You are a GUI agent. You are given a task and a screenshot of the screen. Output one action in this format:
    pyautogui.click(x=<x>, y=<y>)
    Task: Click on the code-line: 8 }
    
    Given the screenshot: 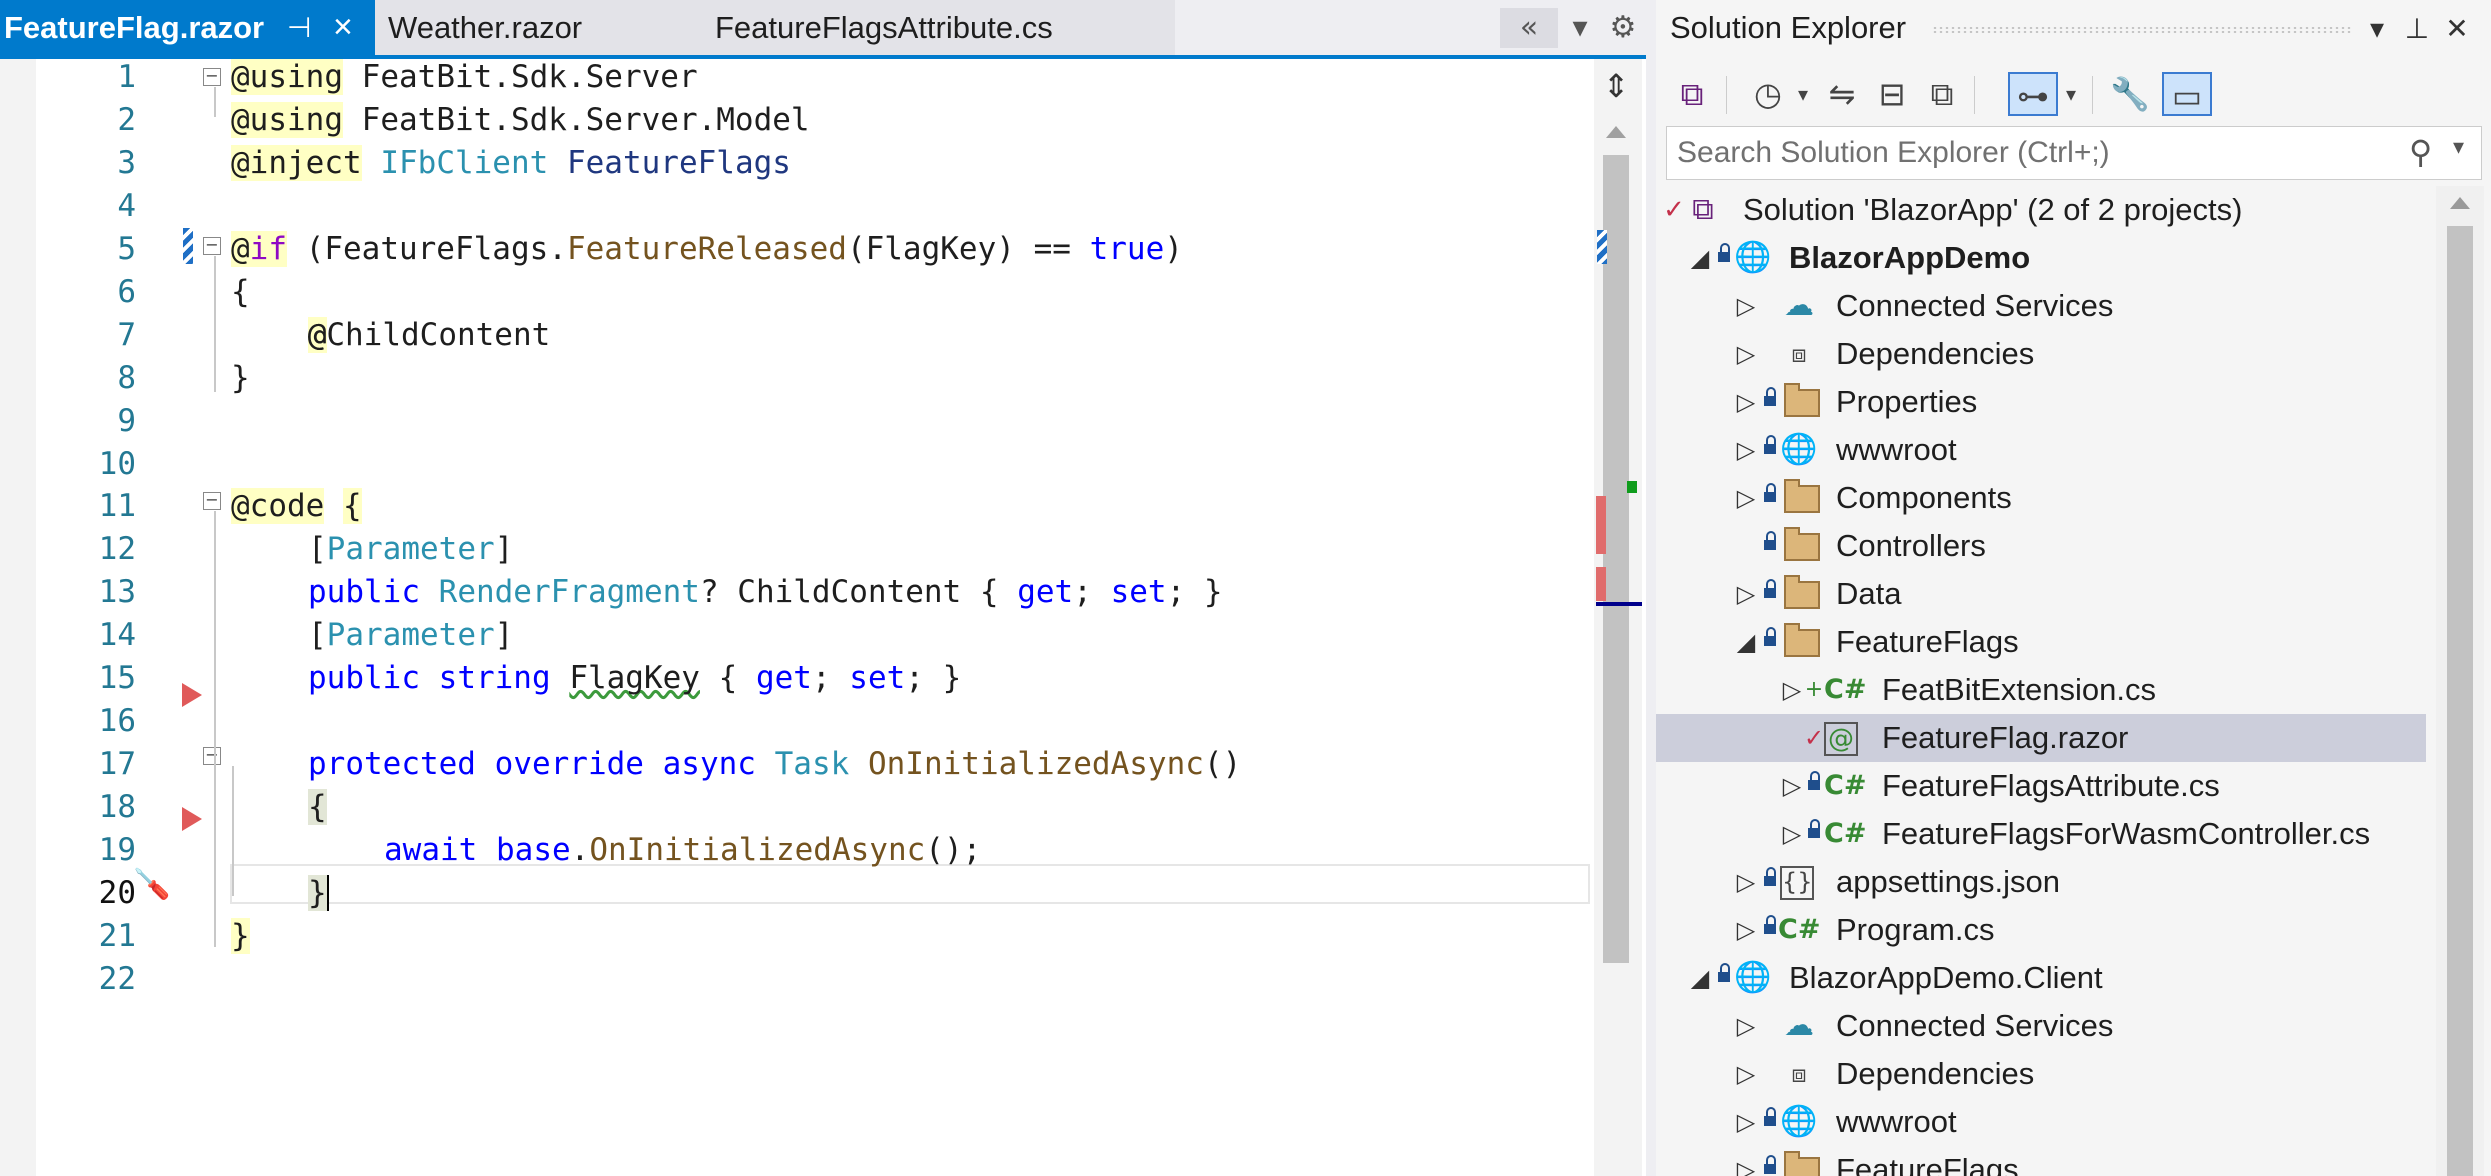 What is the action you would take?
    pyautogui.click(x=815, y=378)
    